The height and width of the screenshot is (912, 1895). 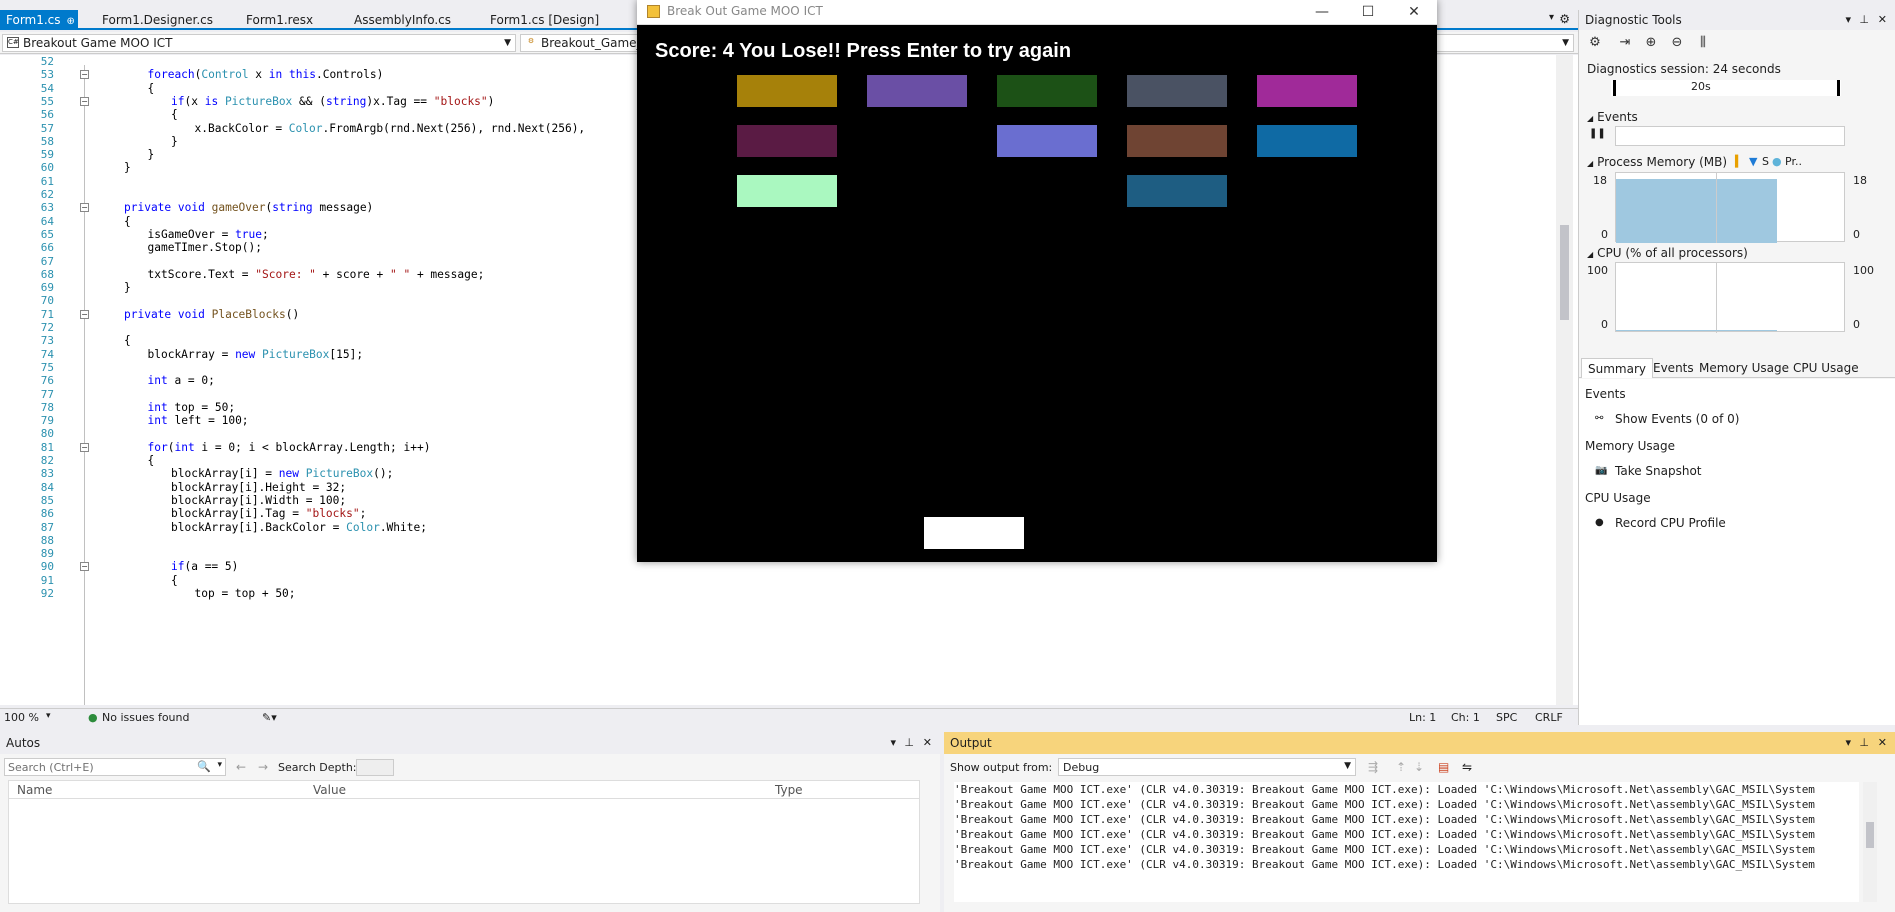 What do you see at coordinates (115, 767) in the screenshot?
I see `autos-search-box: Search (Ctrl+E) 🔍 ▾` at bounding box center [115, 767].